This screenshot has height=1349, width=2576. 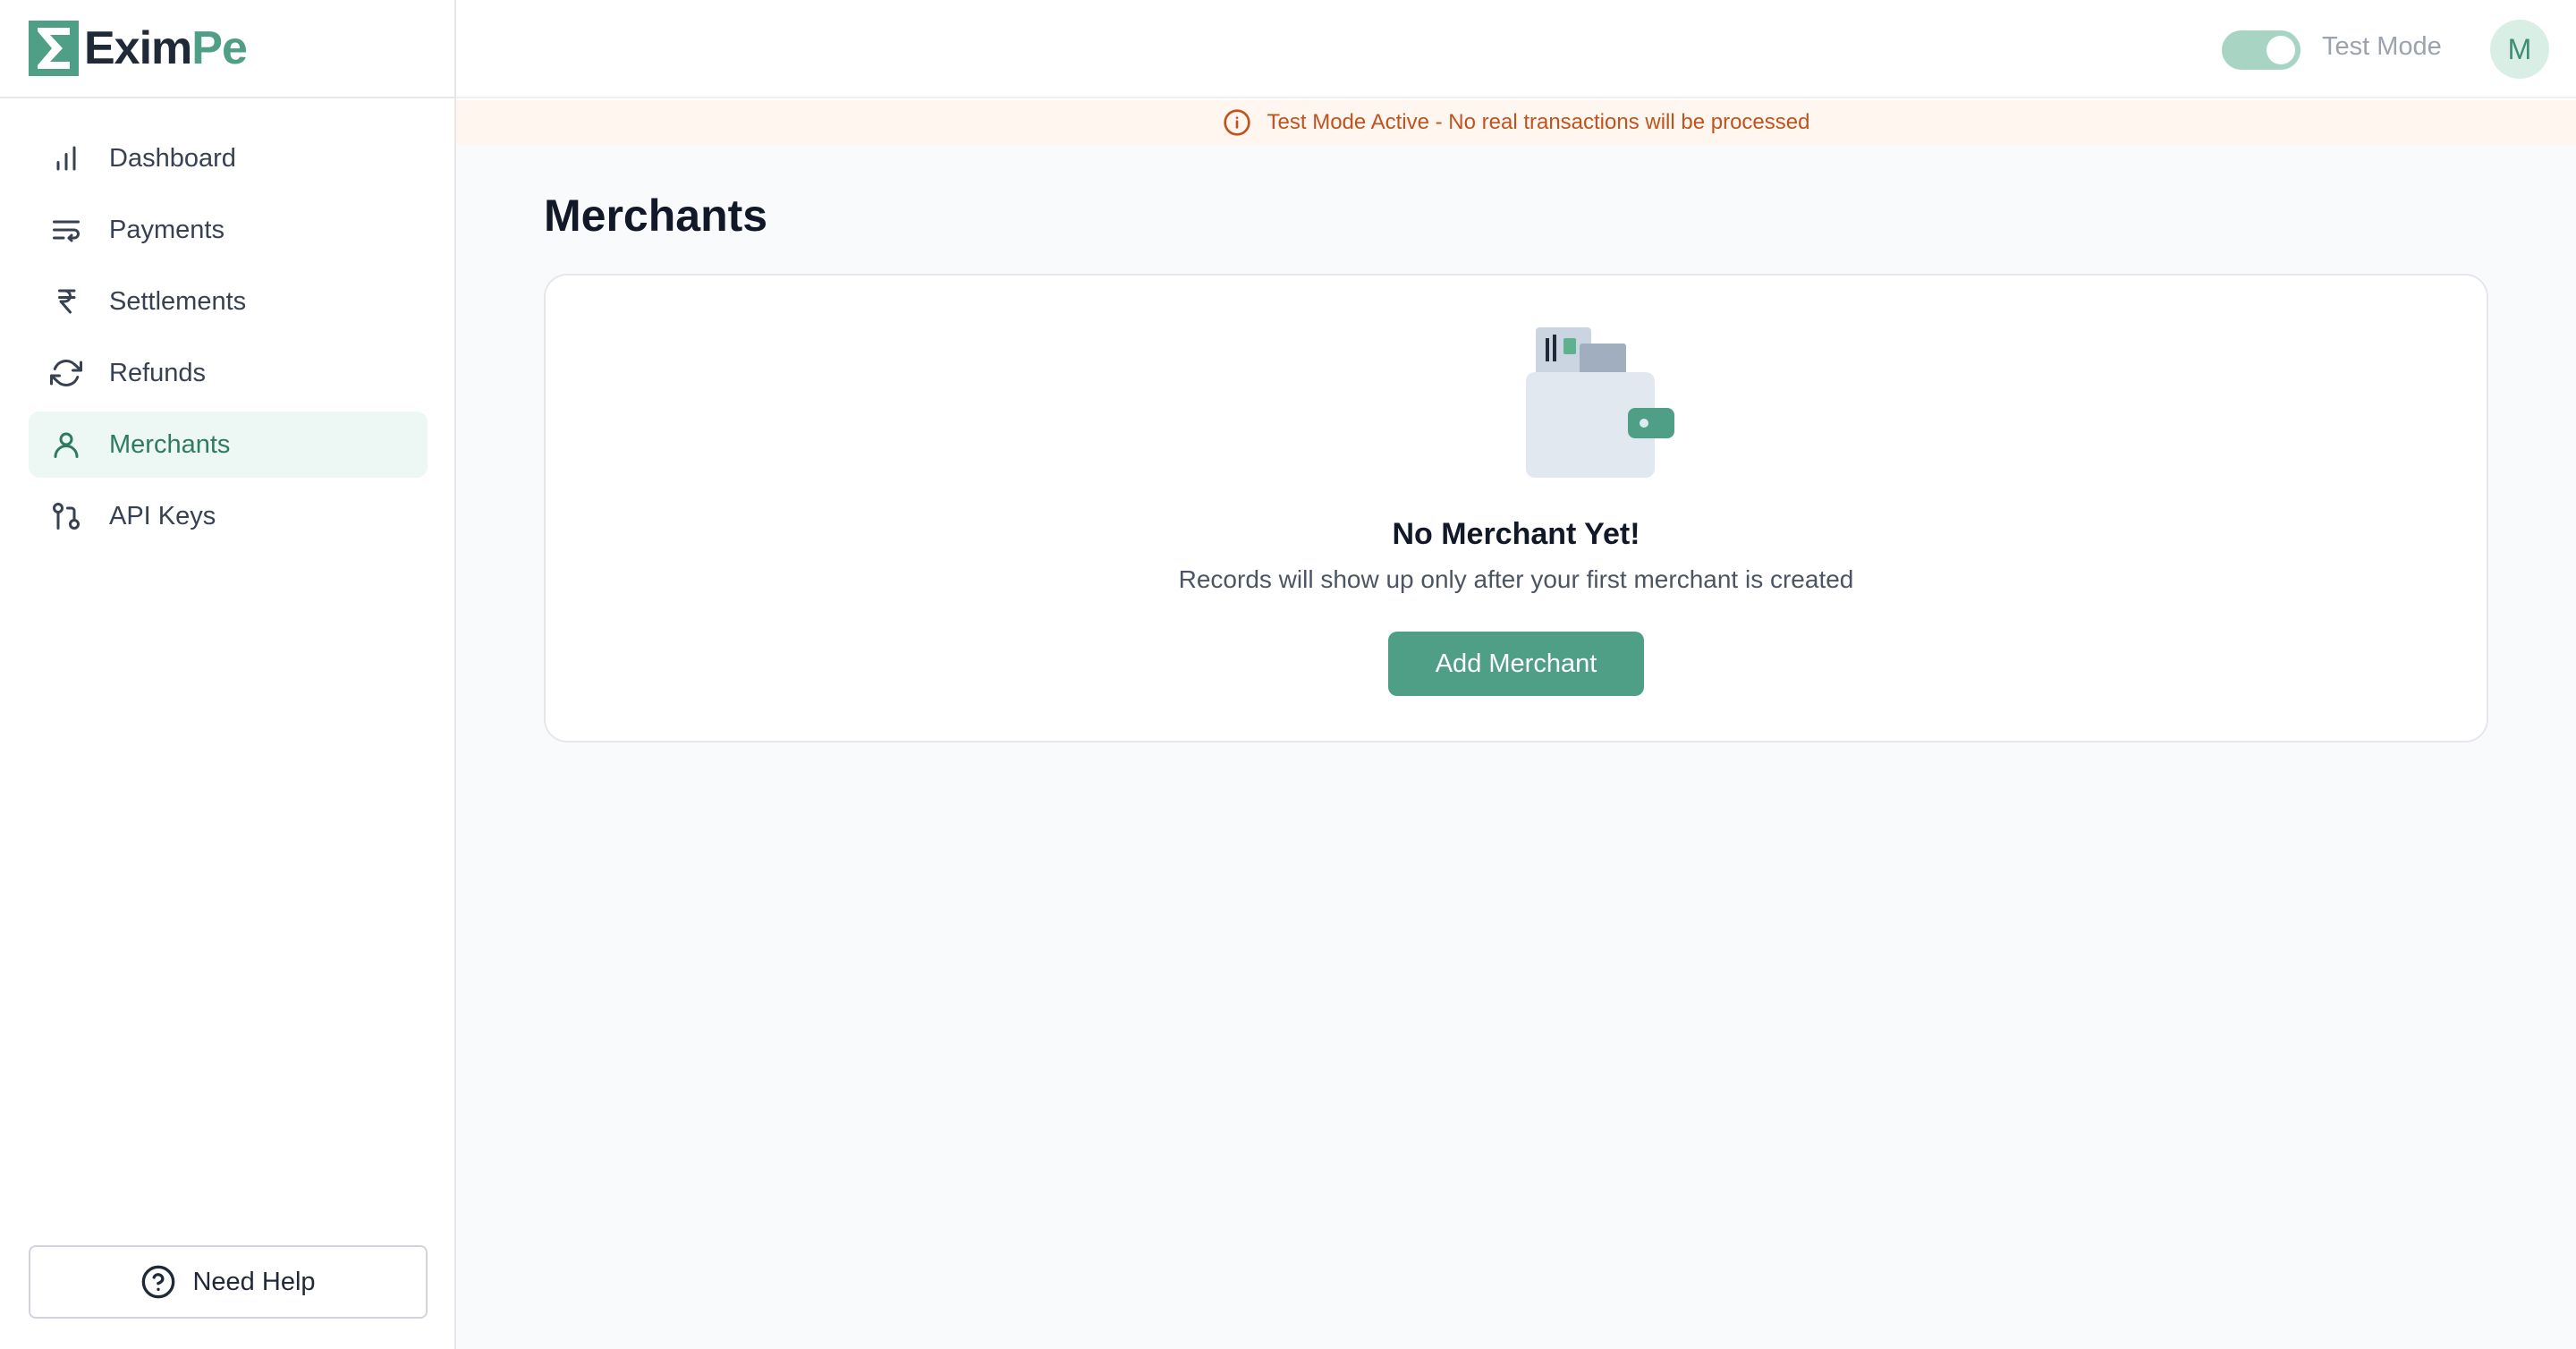 I want to click on test-mode-toggle, so click(x=2261, y=50).